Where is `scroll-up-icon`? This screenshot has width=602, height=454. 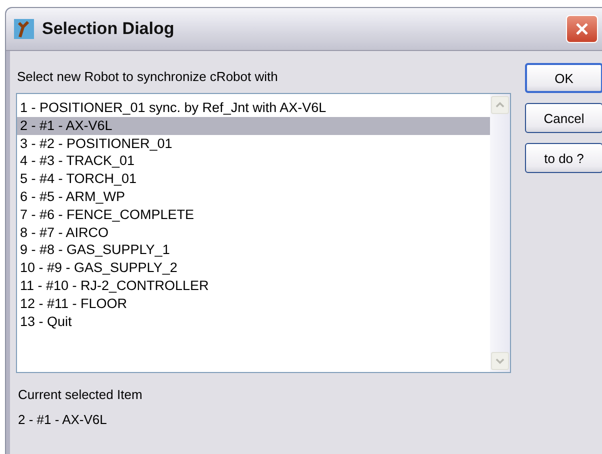
scroll-up-icon is located at coordinates (500, 105).